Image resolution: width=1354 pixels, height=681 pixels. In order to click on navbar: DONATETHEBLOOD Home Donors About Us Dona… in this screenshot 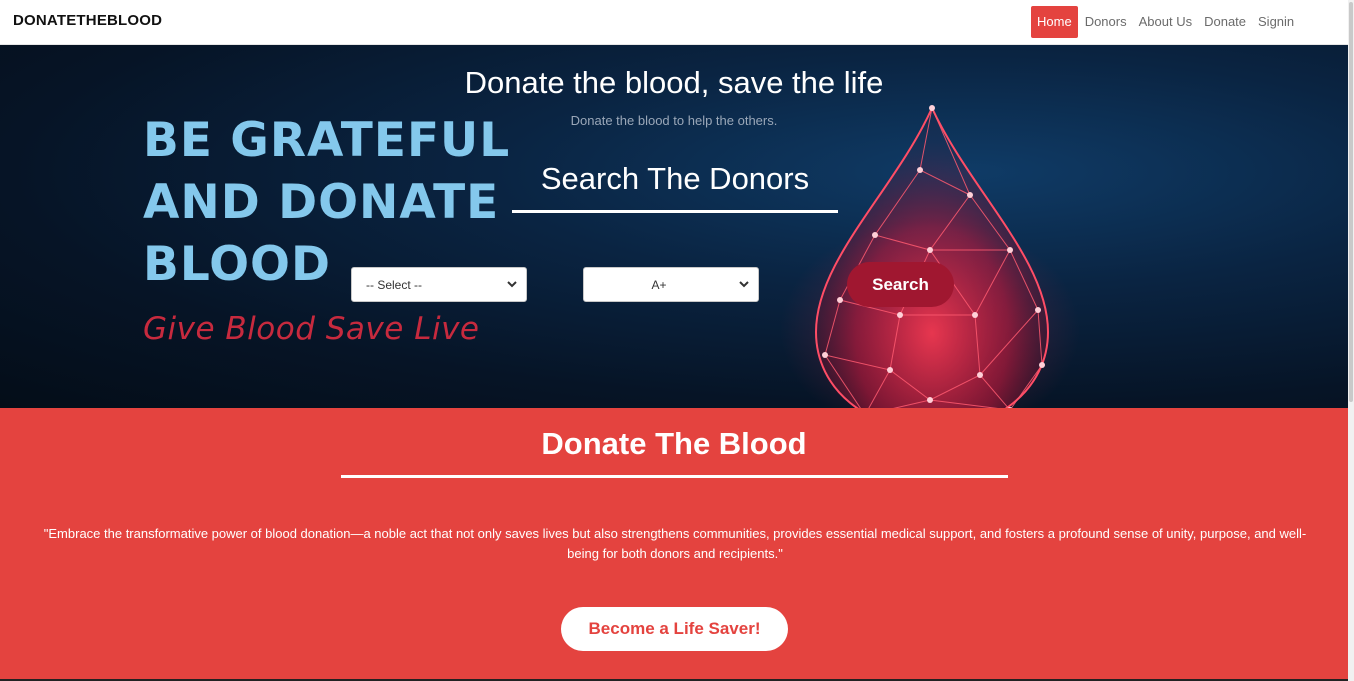, I will do `click(674, 22)`.